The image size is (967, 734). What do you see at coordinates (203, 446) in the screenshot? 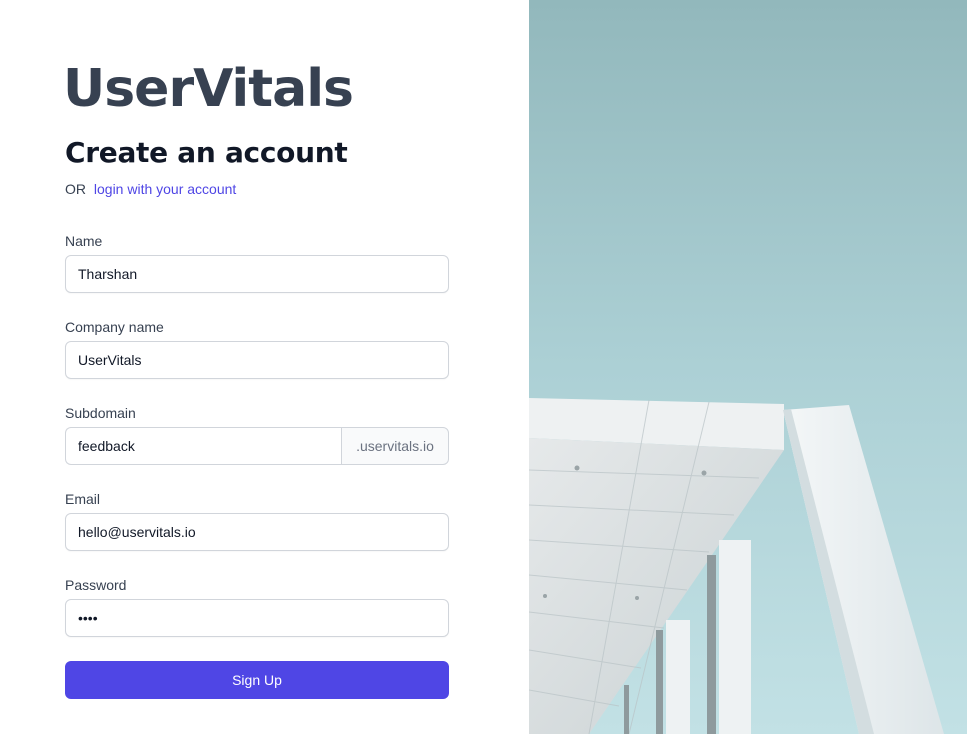
I see `subdomain-field` at bounding box center [203, 446].